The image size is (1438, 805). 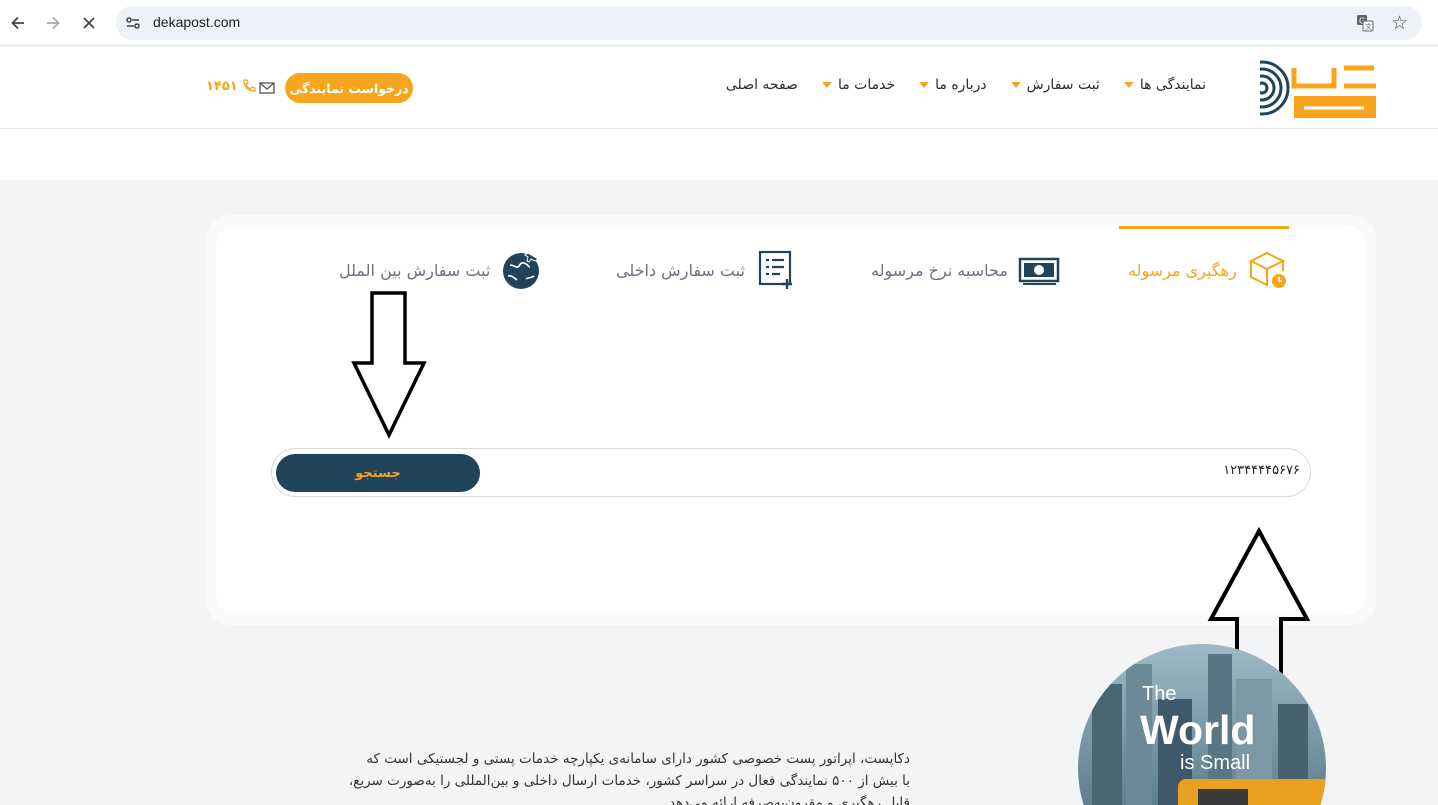 What do you see at coordinates (939, 270) in the screenshot?
I see `tab-label: محاسبه نرخ مرسوله` at bounding box center [939, 270].